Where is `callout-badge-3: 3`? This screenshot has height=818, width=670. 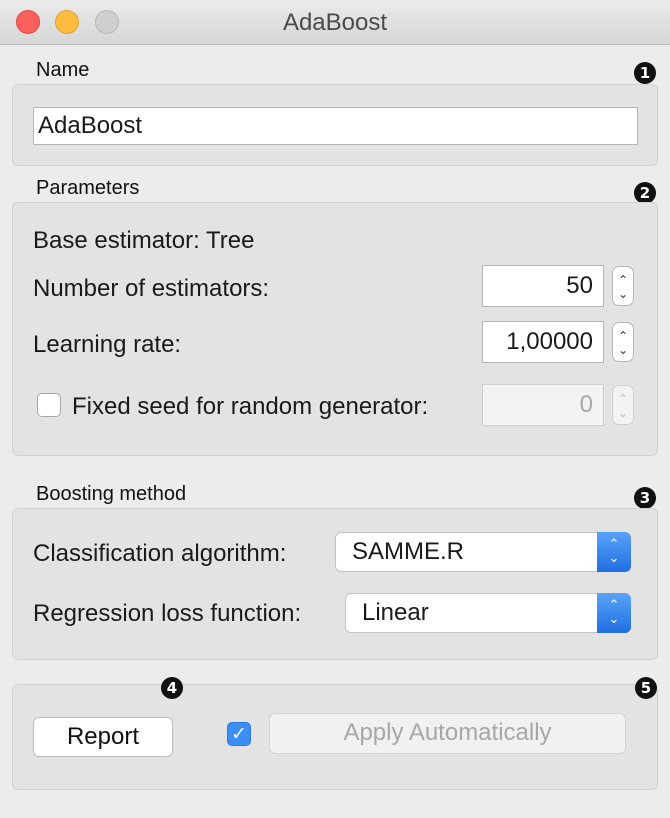 callout-badge-3: 3 is located at coordinates (645, 498).